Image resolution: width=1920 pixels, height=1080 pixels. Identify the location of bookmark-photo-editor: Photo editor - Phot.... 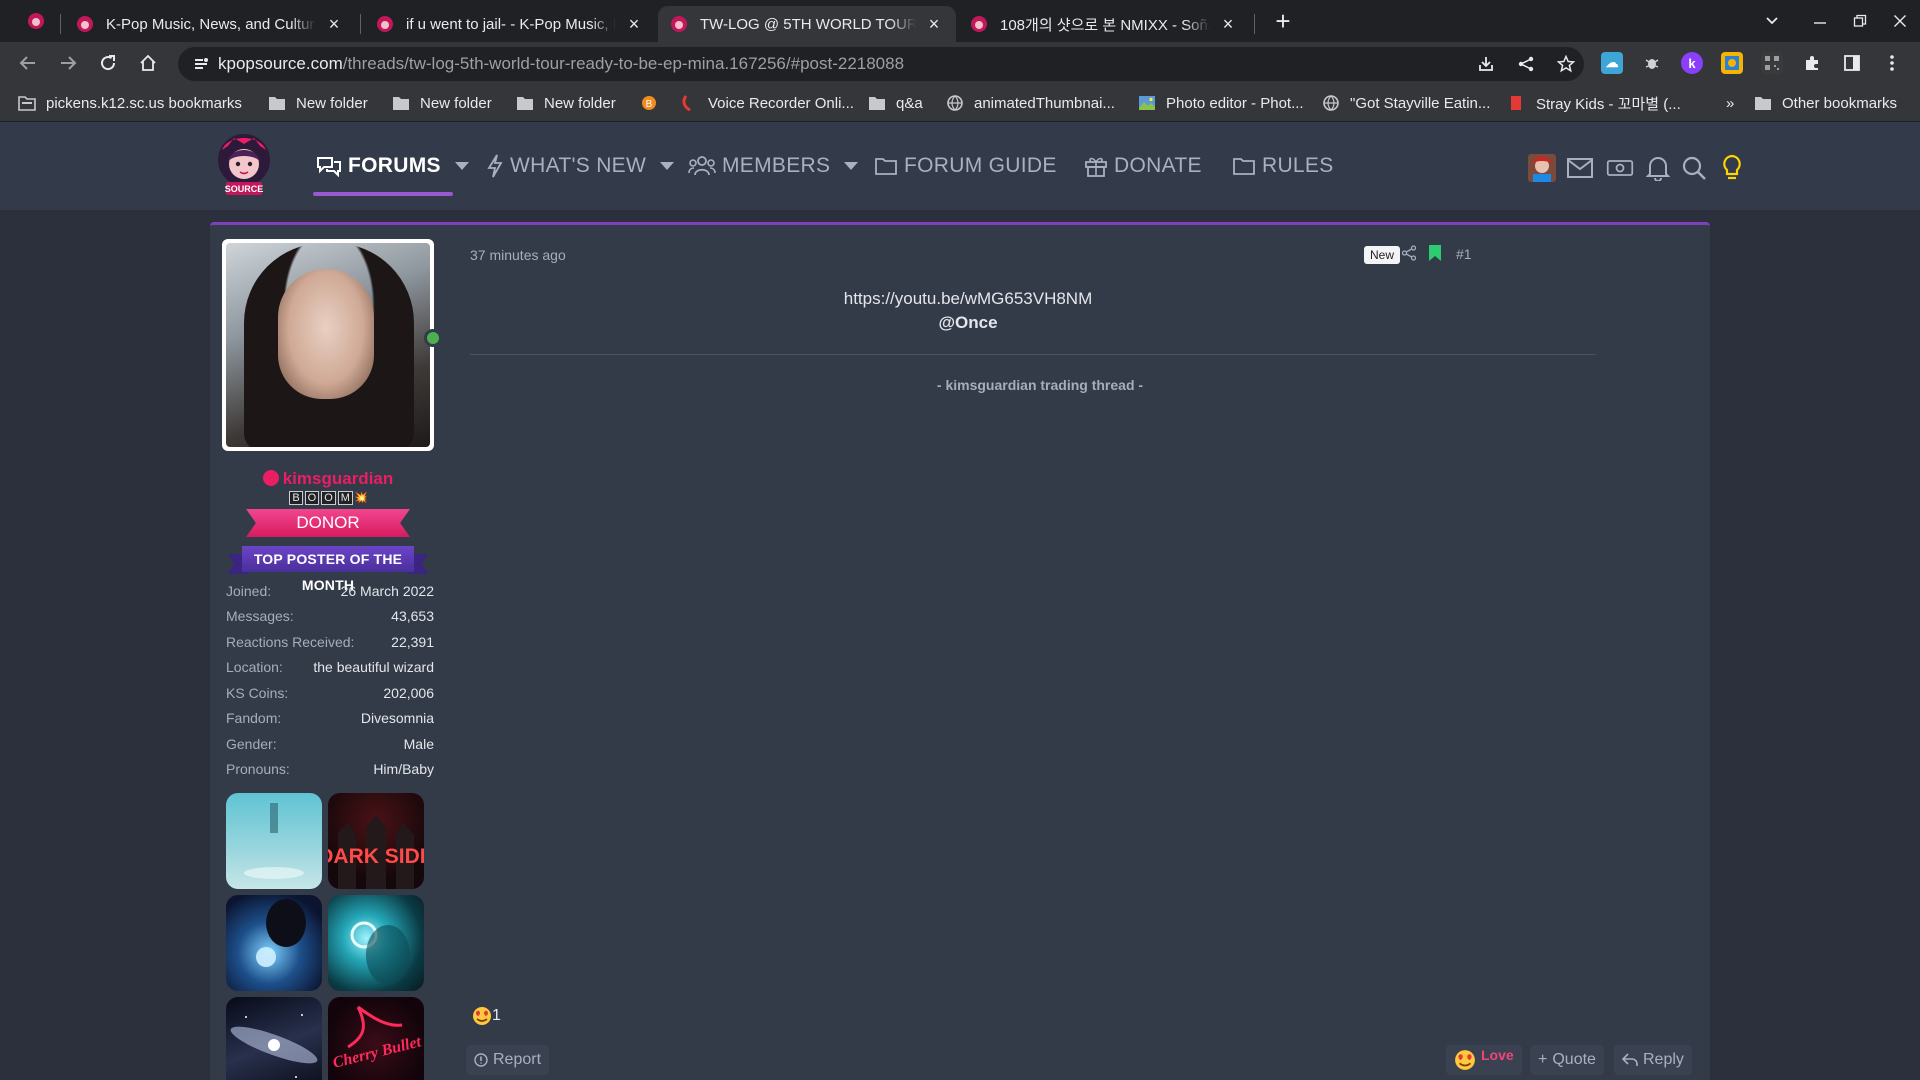
(1221, 103).